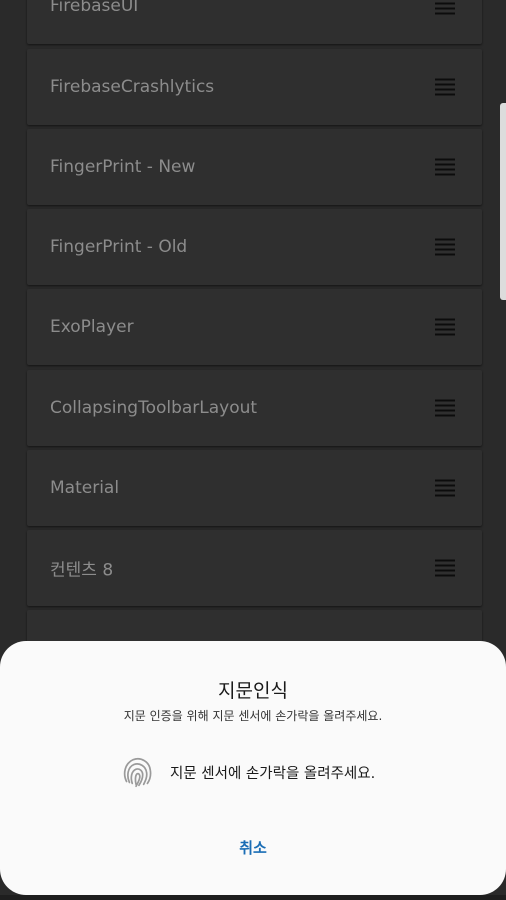 The width and height of the screenshot is (506, 900). Describe the element at coordinates (254, 167) in the screenshot. I see `list-item: FingerPrint - New` at that location.